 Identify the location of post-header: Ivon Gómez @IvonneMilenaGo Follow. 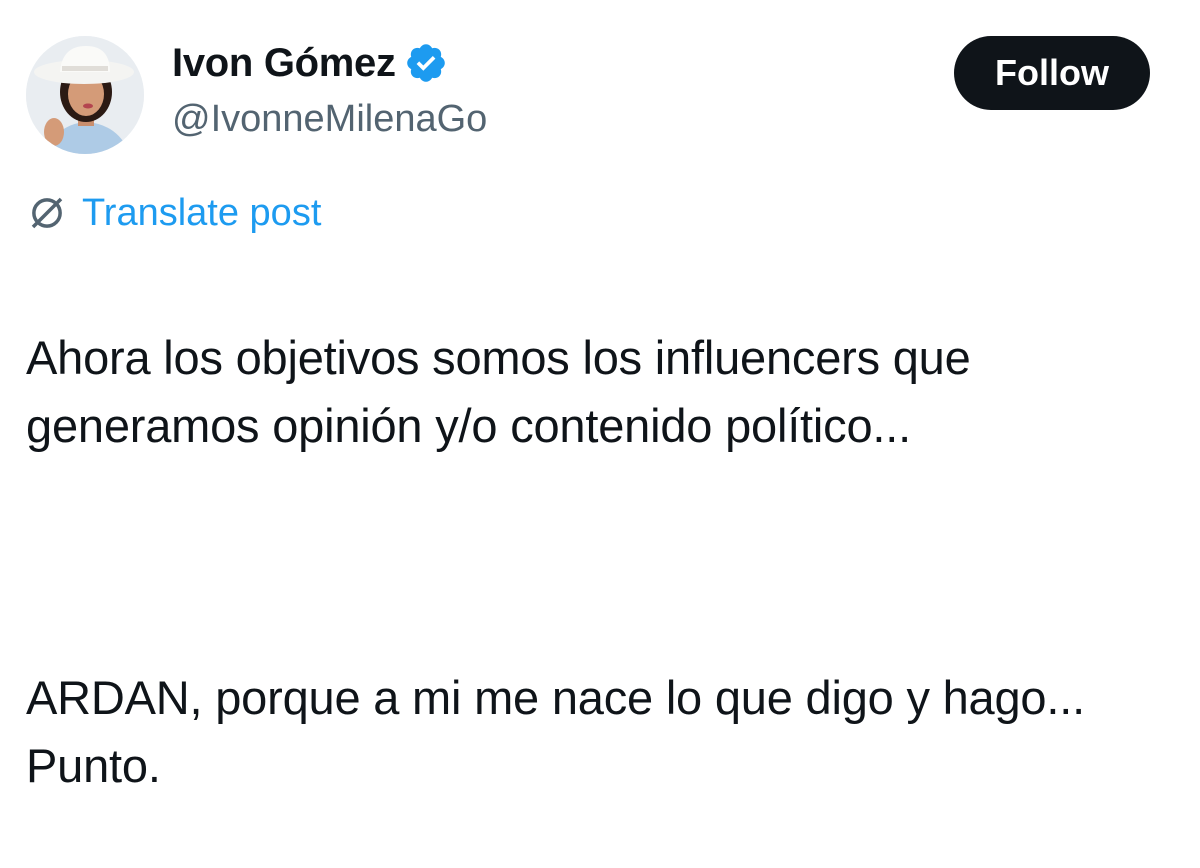
(588, 96).